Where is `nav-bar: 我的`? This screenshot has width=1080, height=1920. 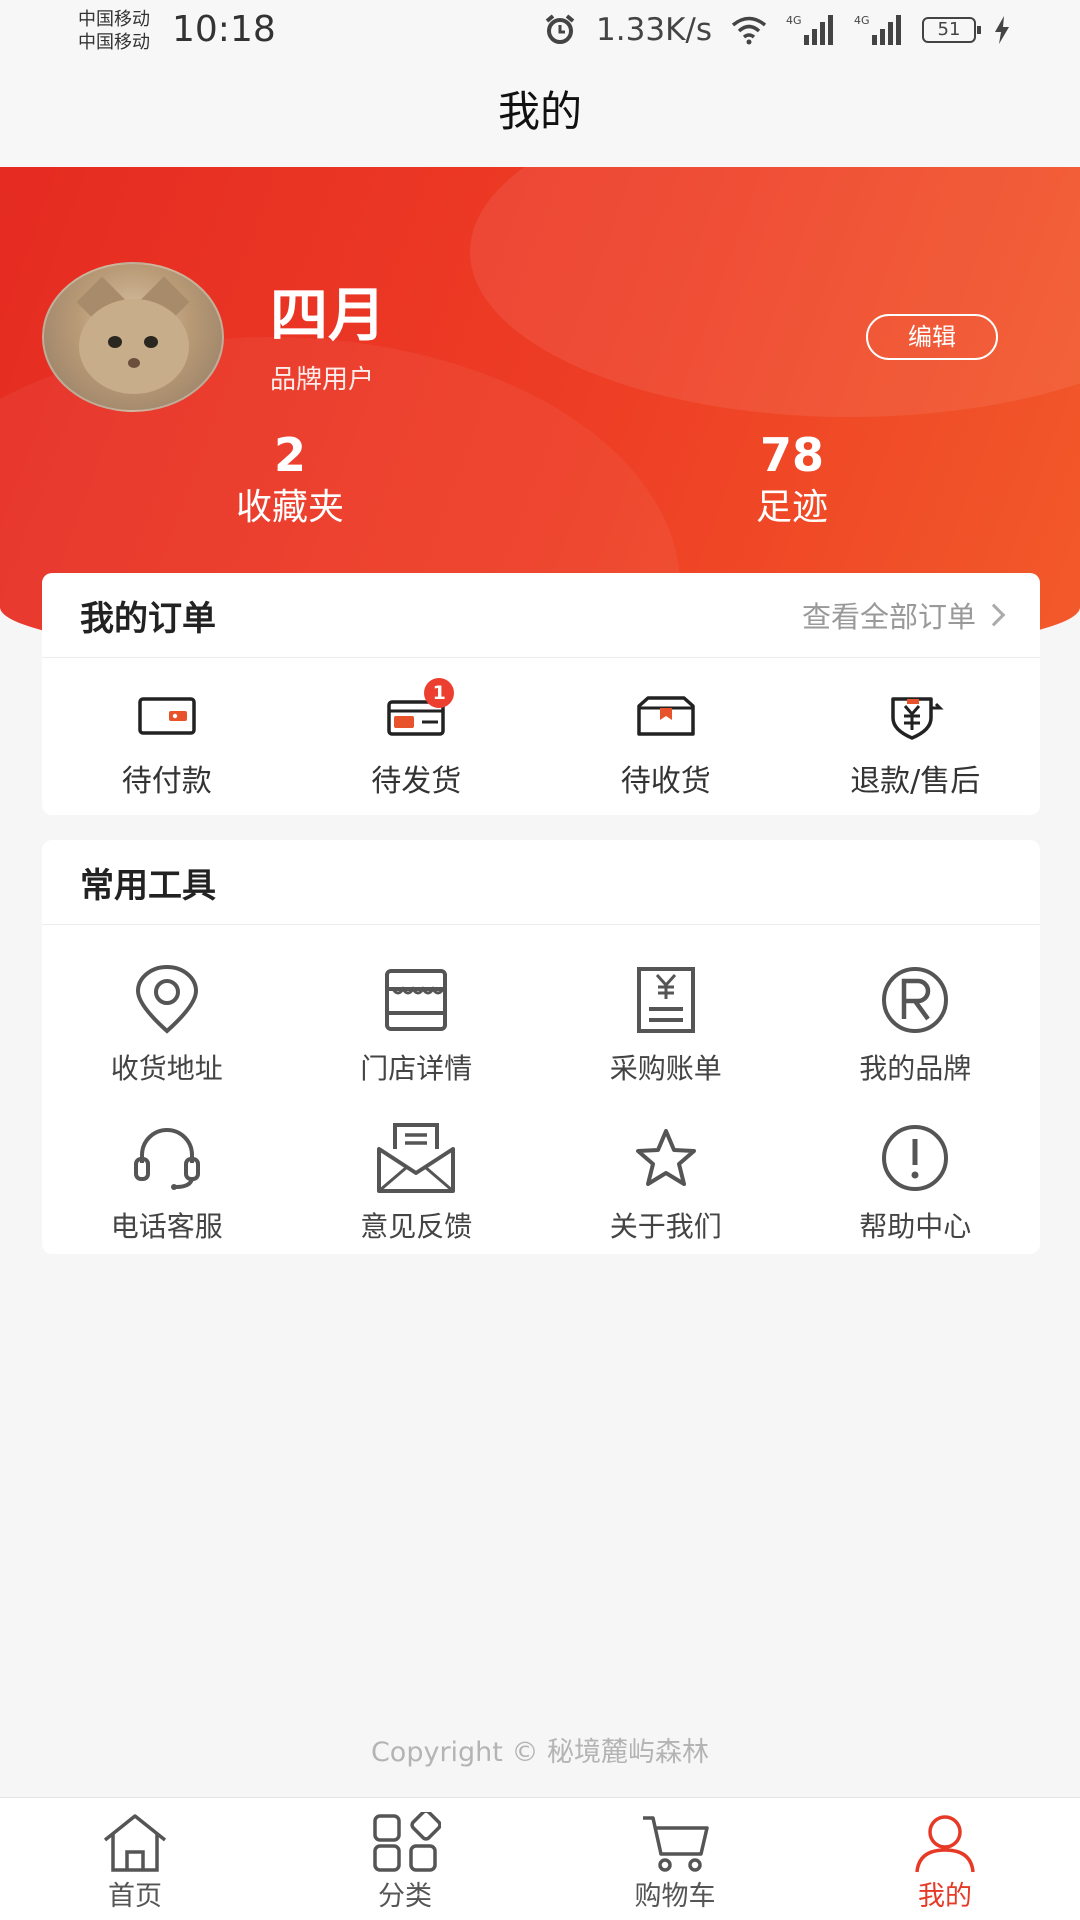
nav-bar: 我的 is located at coordinates (540, 114).